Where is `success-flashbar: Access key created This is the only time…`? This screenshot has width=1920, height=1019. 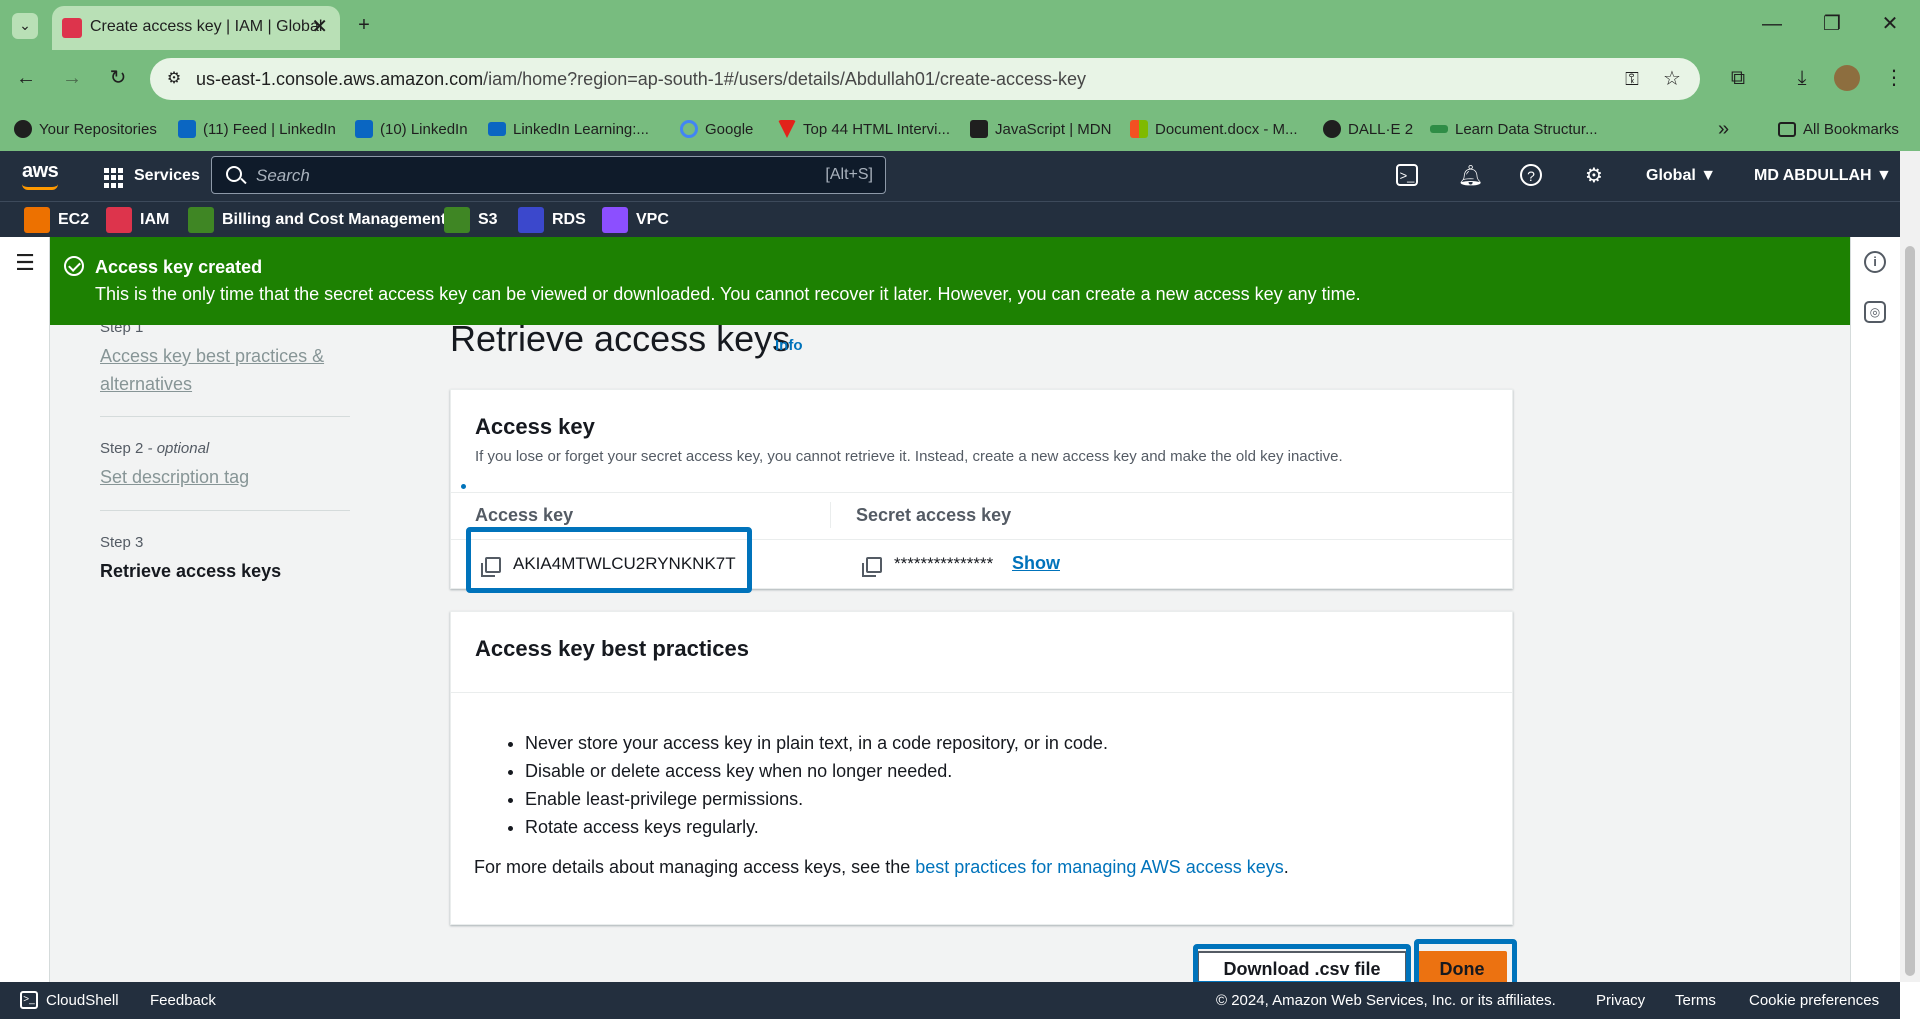 success-flashbar: Access key created This is the only time… is located at coordinates (950, 281).